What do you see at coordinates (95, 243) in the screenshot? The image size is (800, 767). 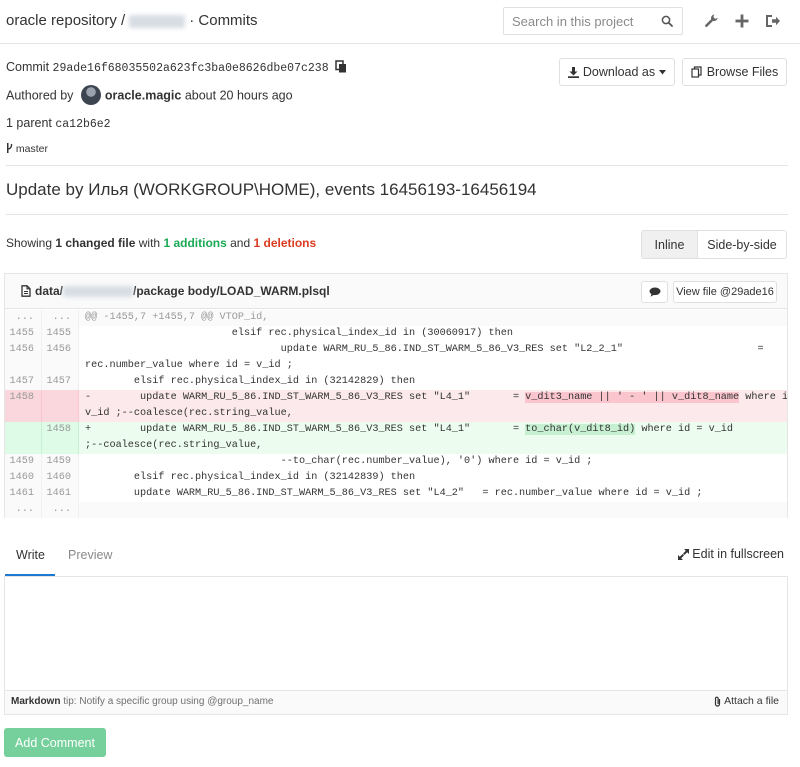 I see `changed-files-link: 1 changed file` at bounding box center [95, 243].